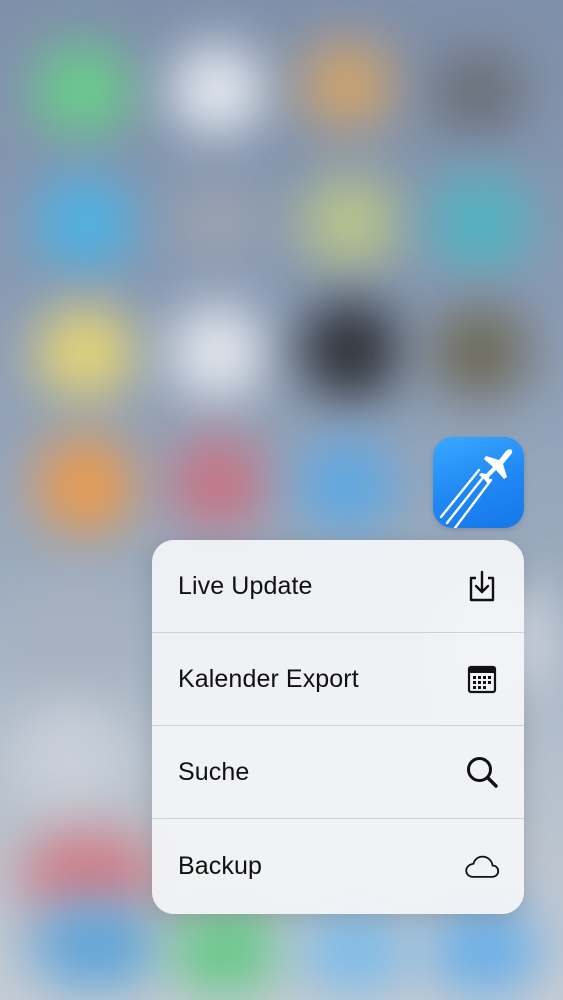 Image resolution: width=563 pixels, height=1000 pixels. What do you see at coordinates (476, 488) in the screenshot?
I see `airplane-trails-icon` at bounding box center [476, 488].